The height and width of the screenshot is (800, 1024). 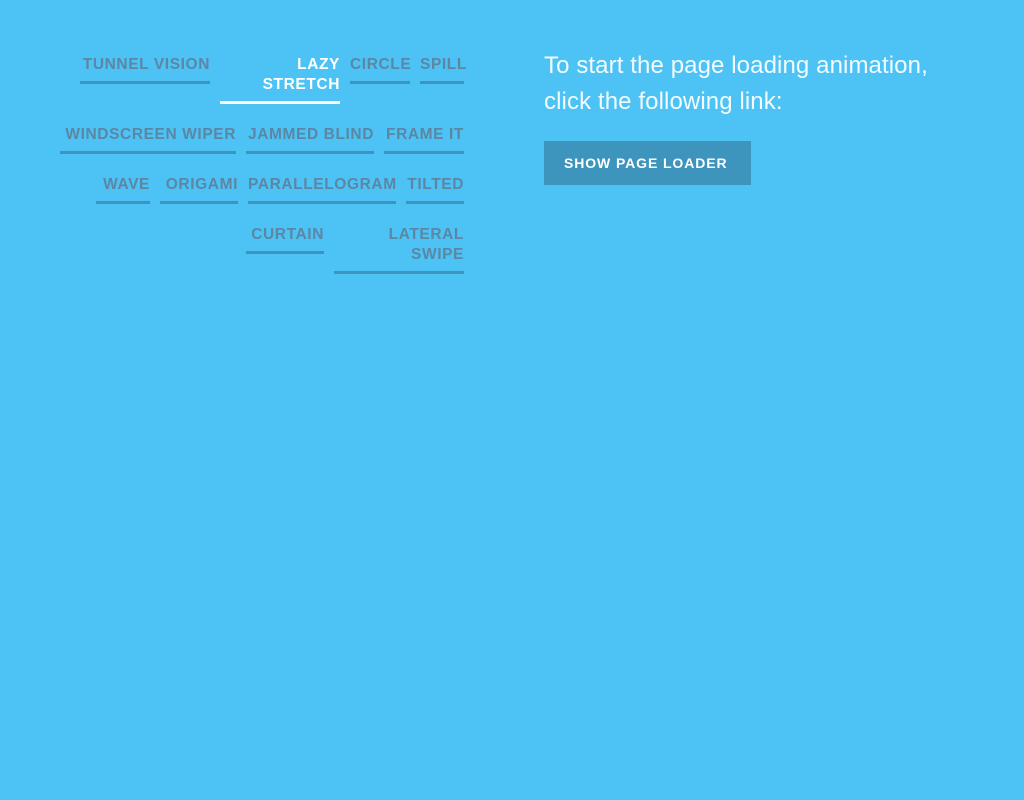 What do you see at coordinates (435, 189) in the screenshot?
I see `effect-item-tilted: Tilted` at bounding box center [435, 189].